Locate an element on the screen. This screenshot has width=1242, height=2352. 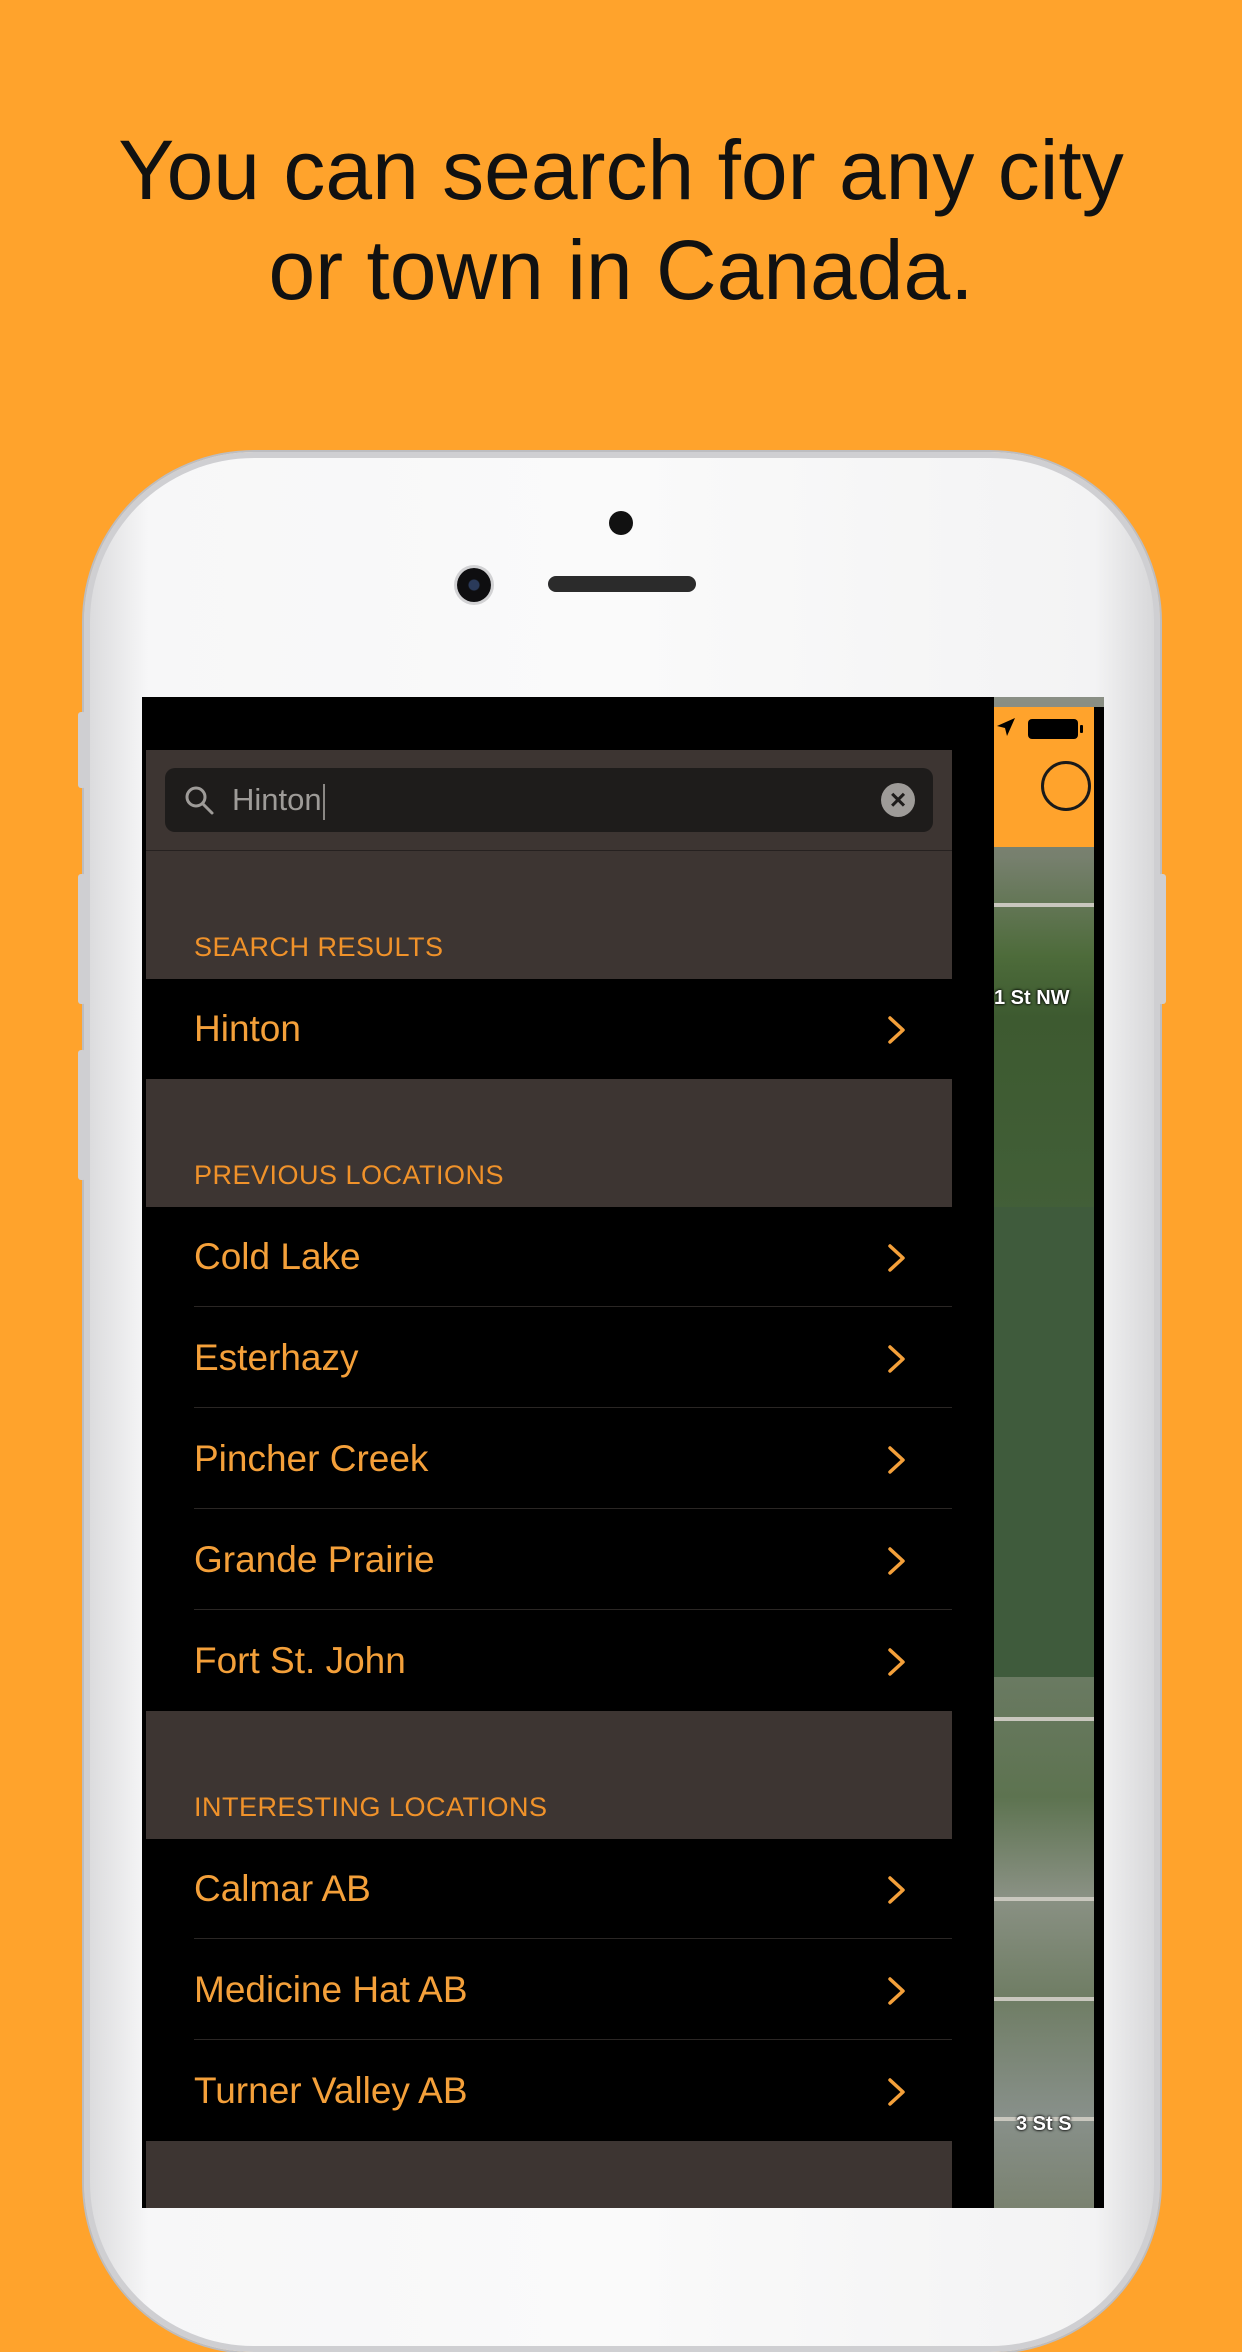
map-search-button is located at coordinates (1066, 786).